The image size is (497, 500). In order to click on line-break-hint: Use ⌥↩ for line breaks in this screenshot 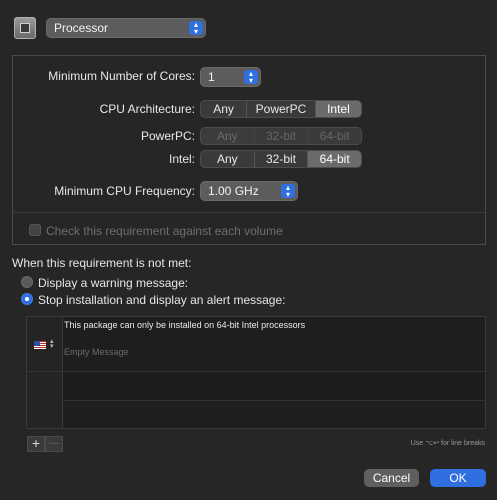, I will do `click(447, 443)`.